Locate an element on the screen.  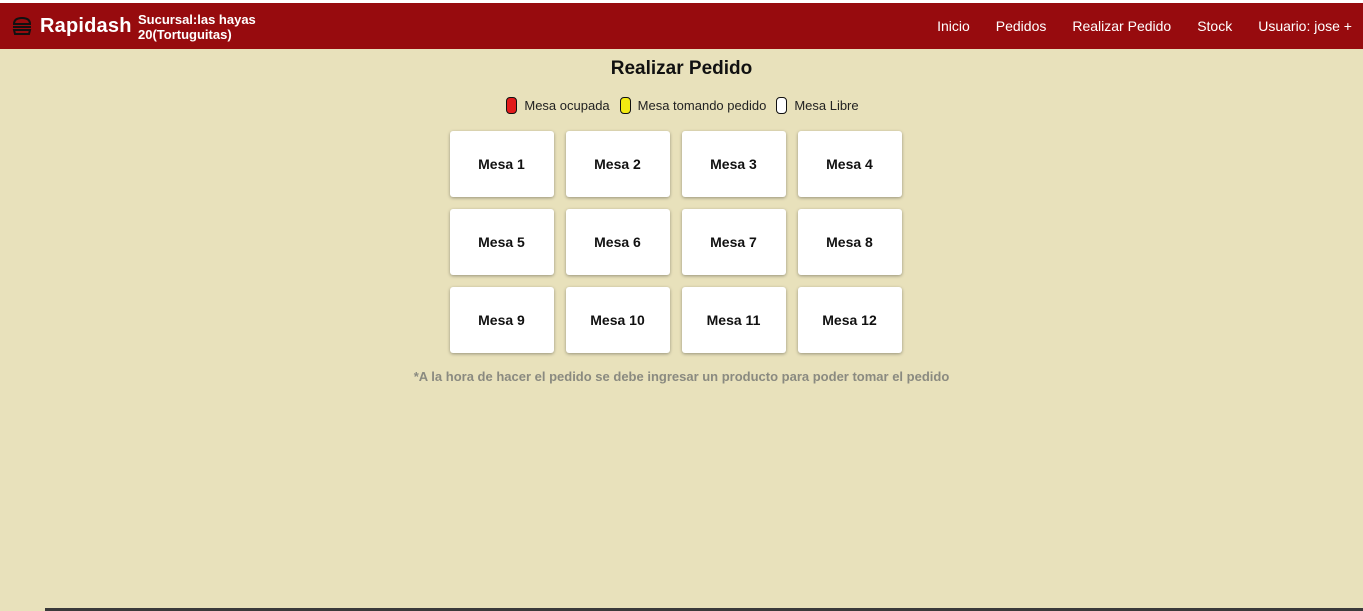
table-card-11: Mesa 11 is located at coordinates (733, 320).